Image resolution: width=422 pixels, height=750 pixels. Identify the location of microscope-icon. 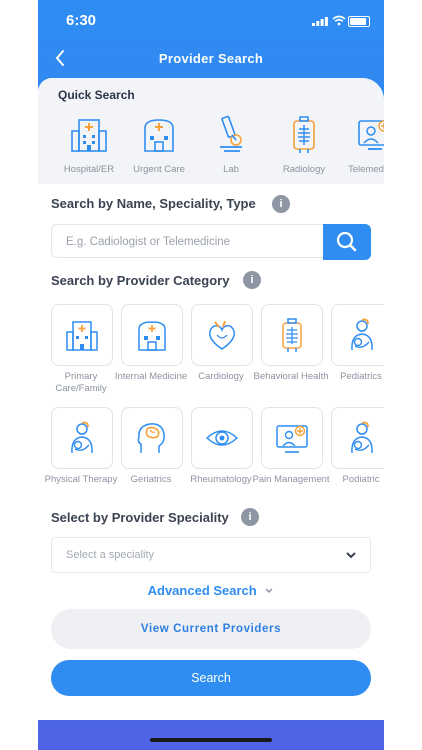
(231, 133).